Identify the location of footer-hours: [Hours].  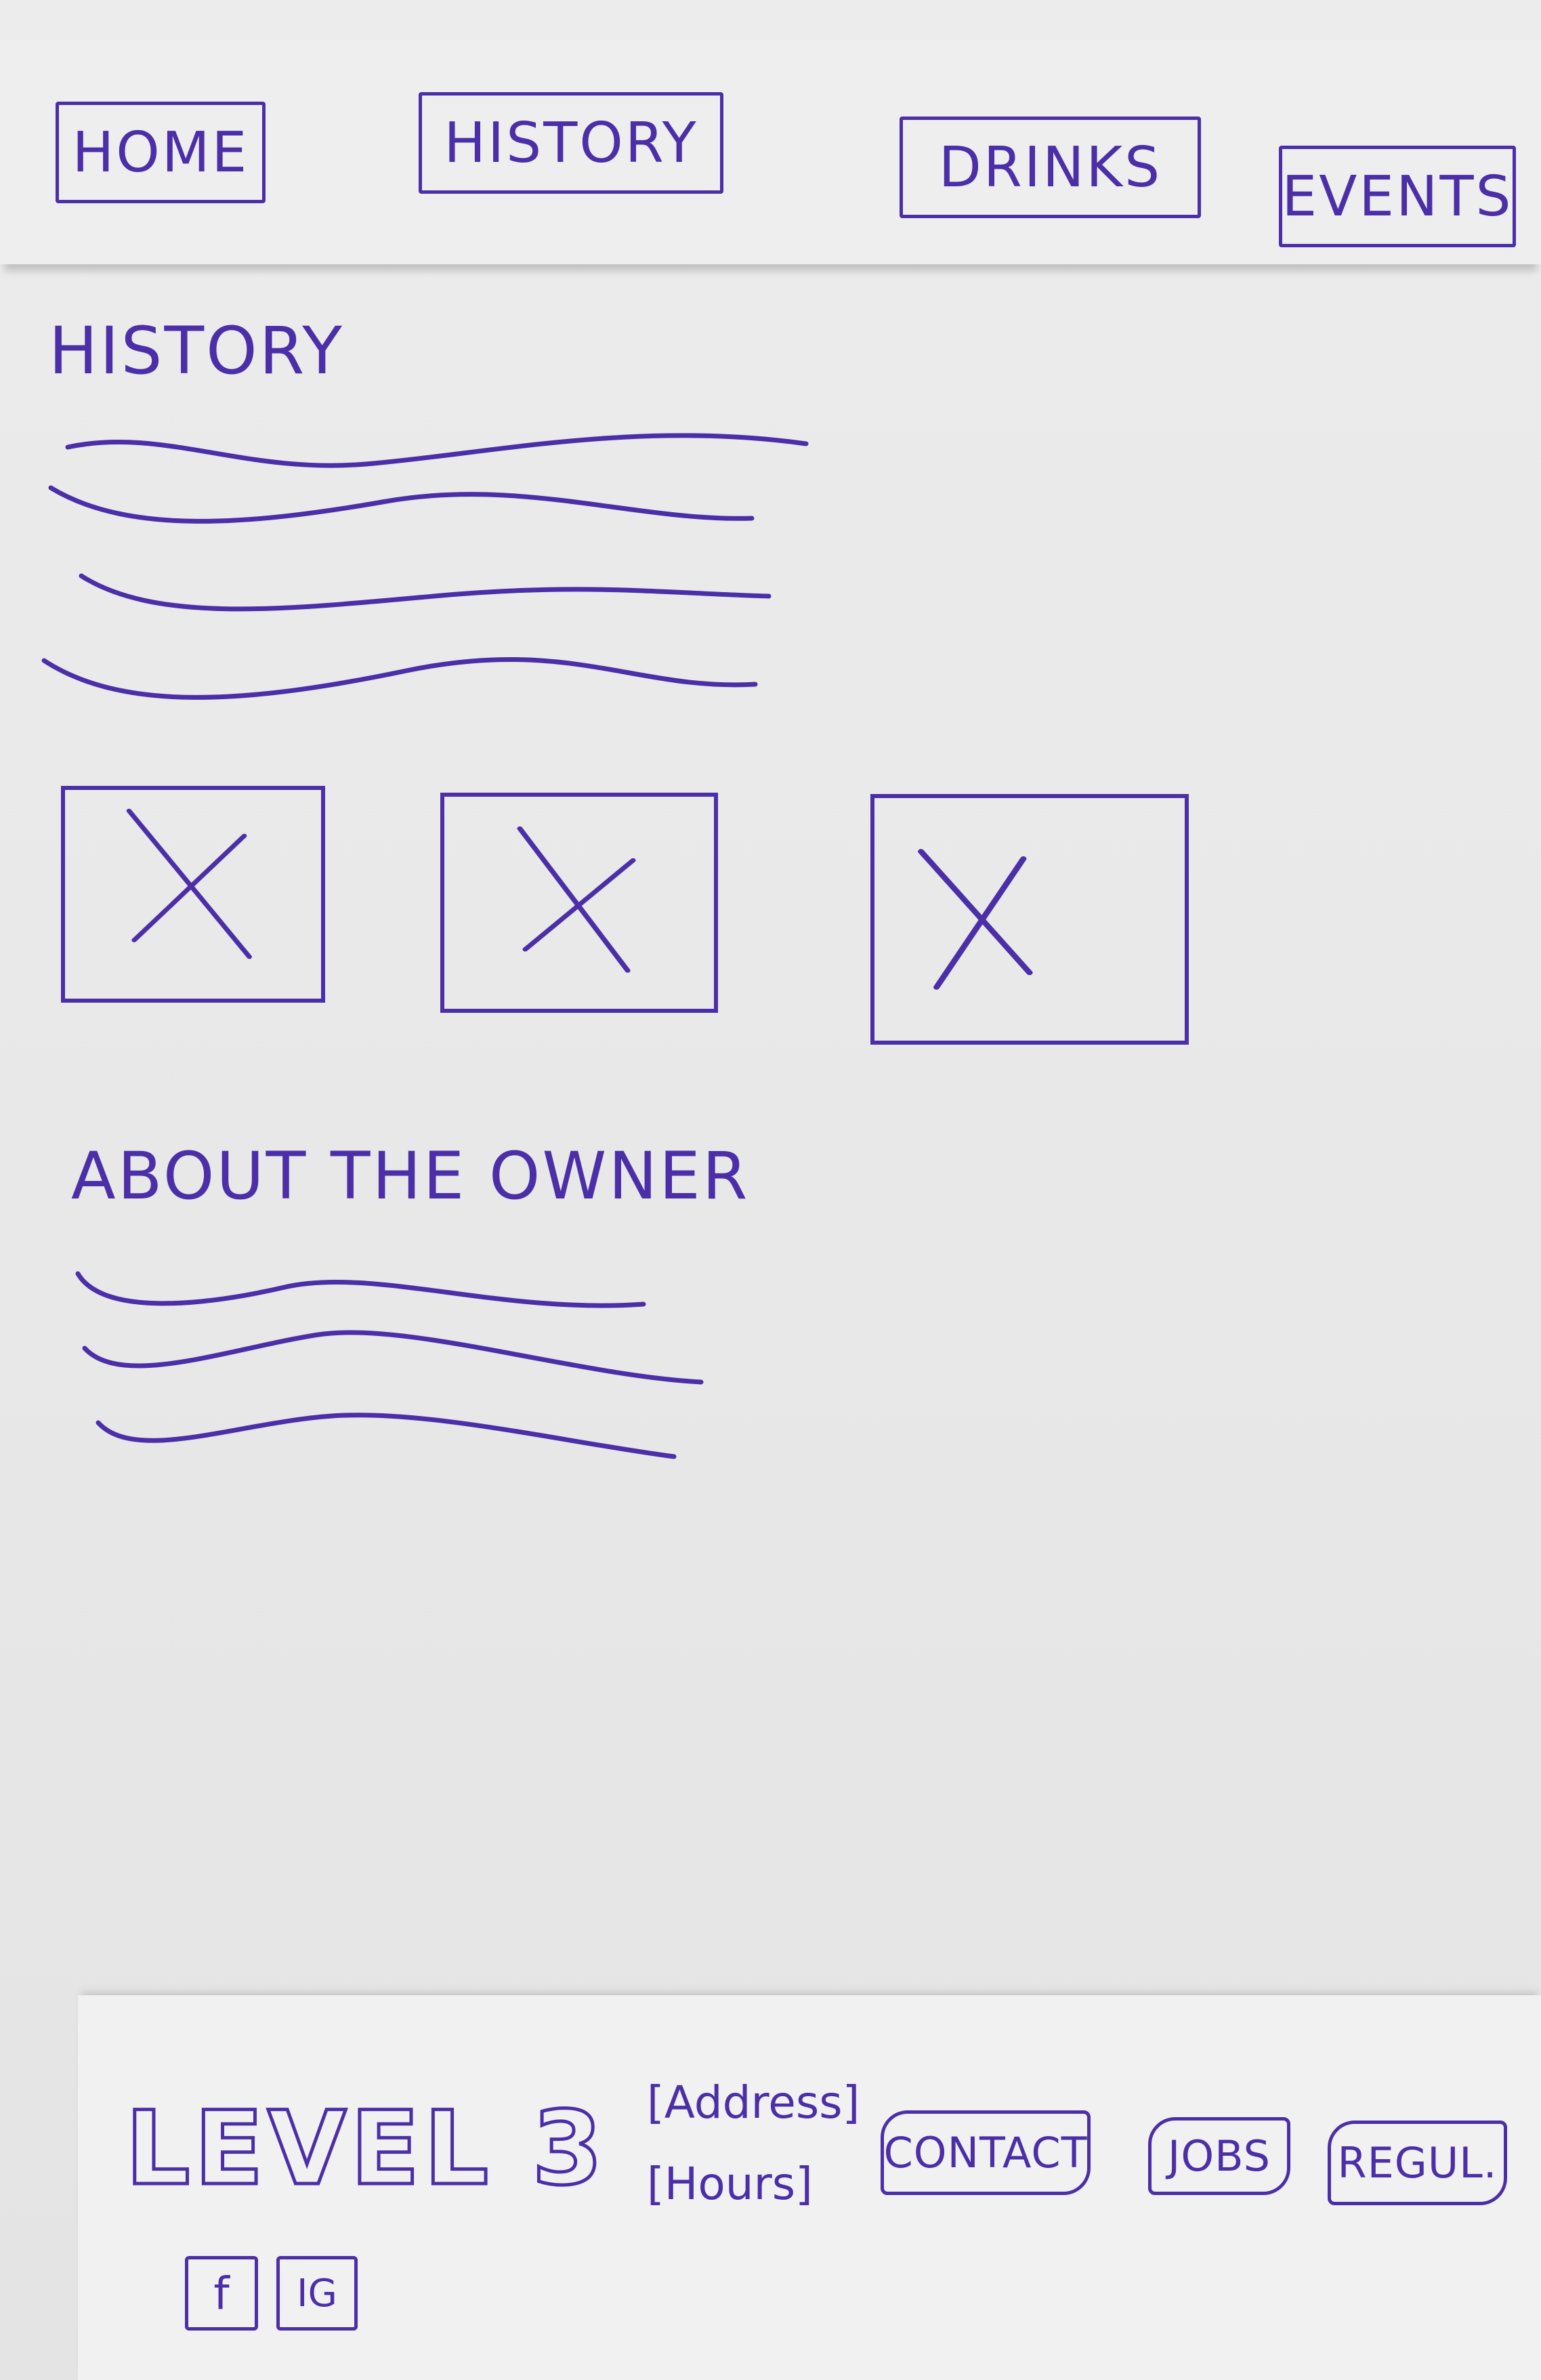
(730, 2184).